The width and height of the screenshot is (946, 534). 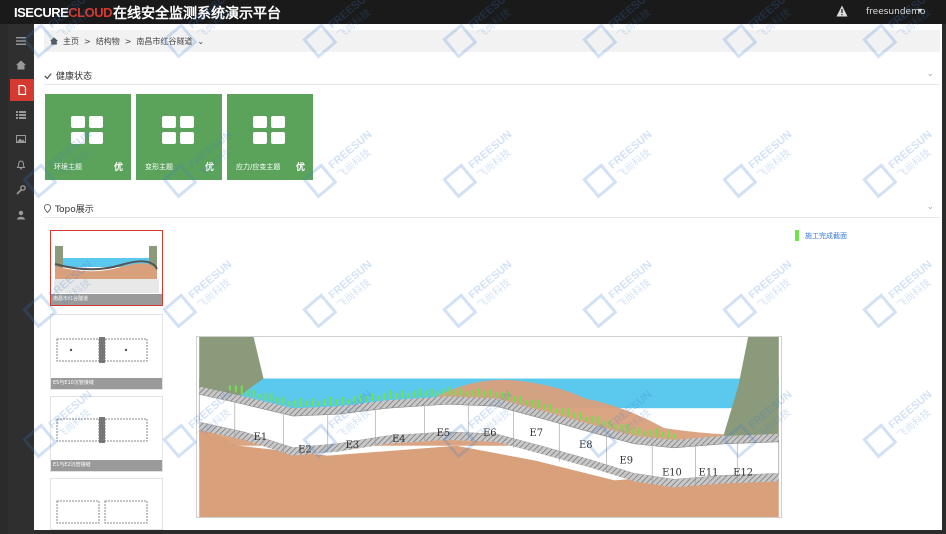 I want to click on tile-label: 应力/应变主题, so click(x=258, y=167).